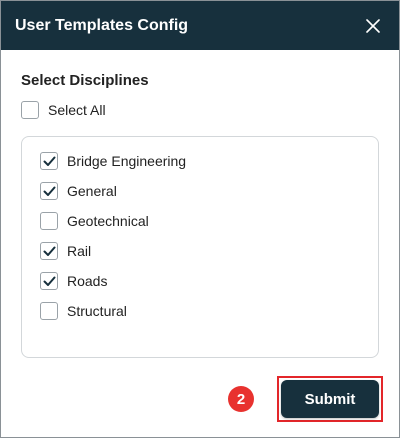  I want to click on select-all-checkbox-row: Select All, so click(63, 110).